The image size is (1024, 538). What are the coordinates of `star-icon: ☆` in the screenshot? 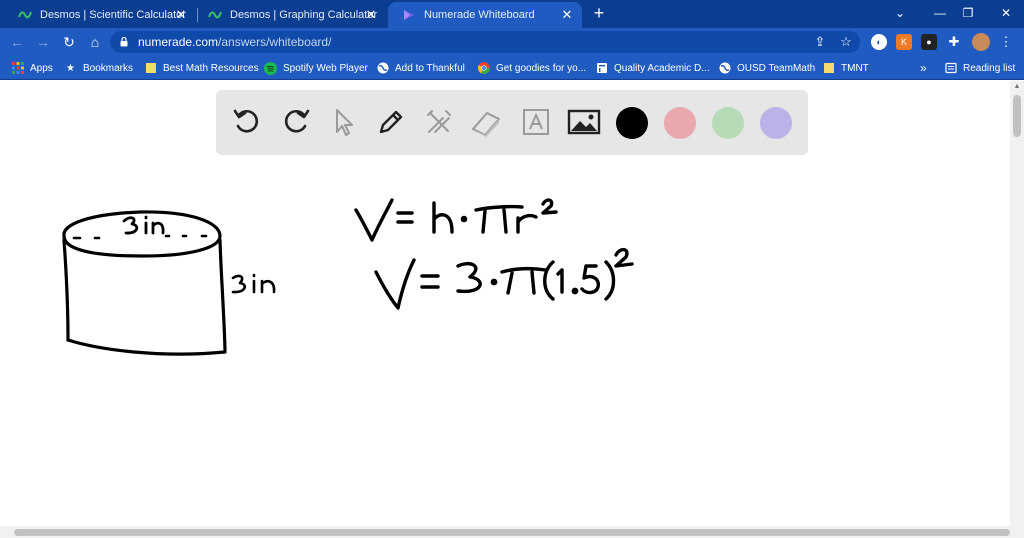 It's located at (846, 42).